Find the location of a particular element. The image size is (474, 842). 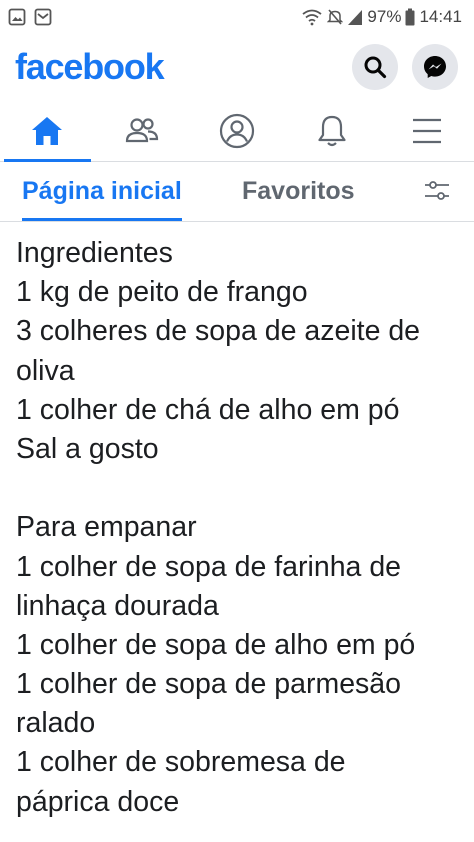

battery-icon is located at coordinates (410, 17).